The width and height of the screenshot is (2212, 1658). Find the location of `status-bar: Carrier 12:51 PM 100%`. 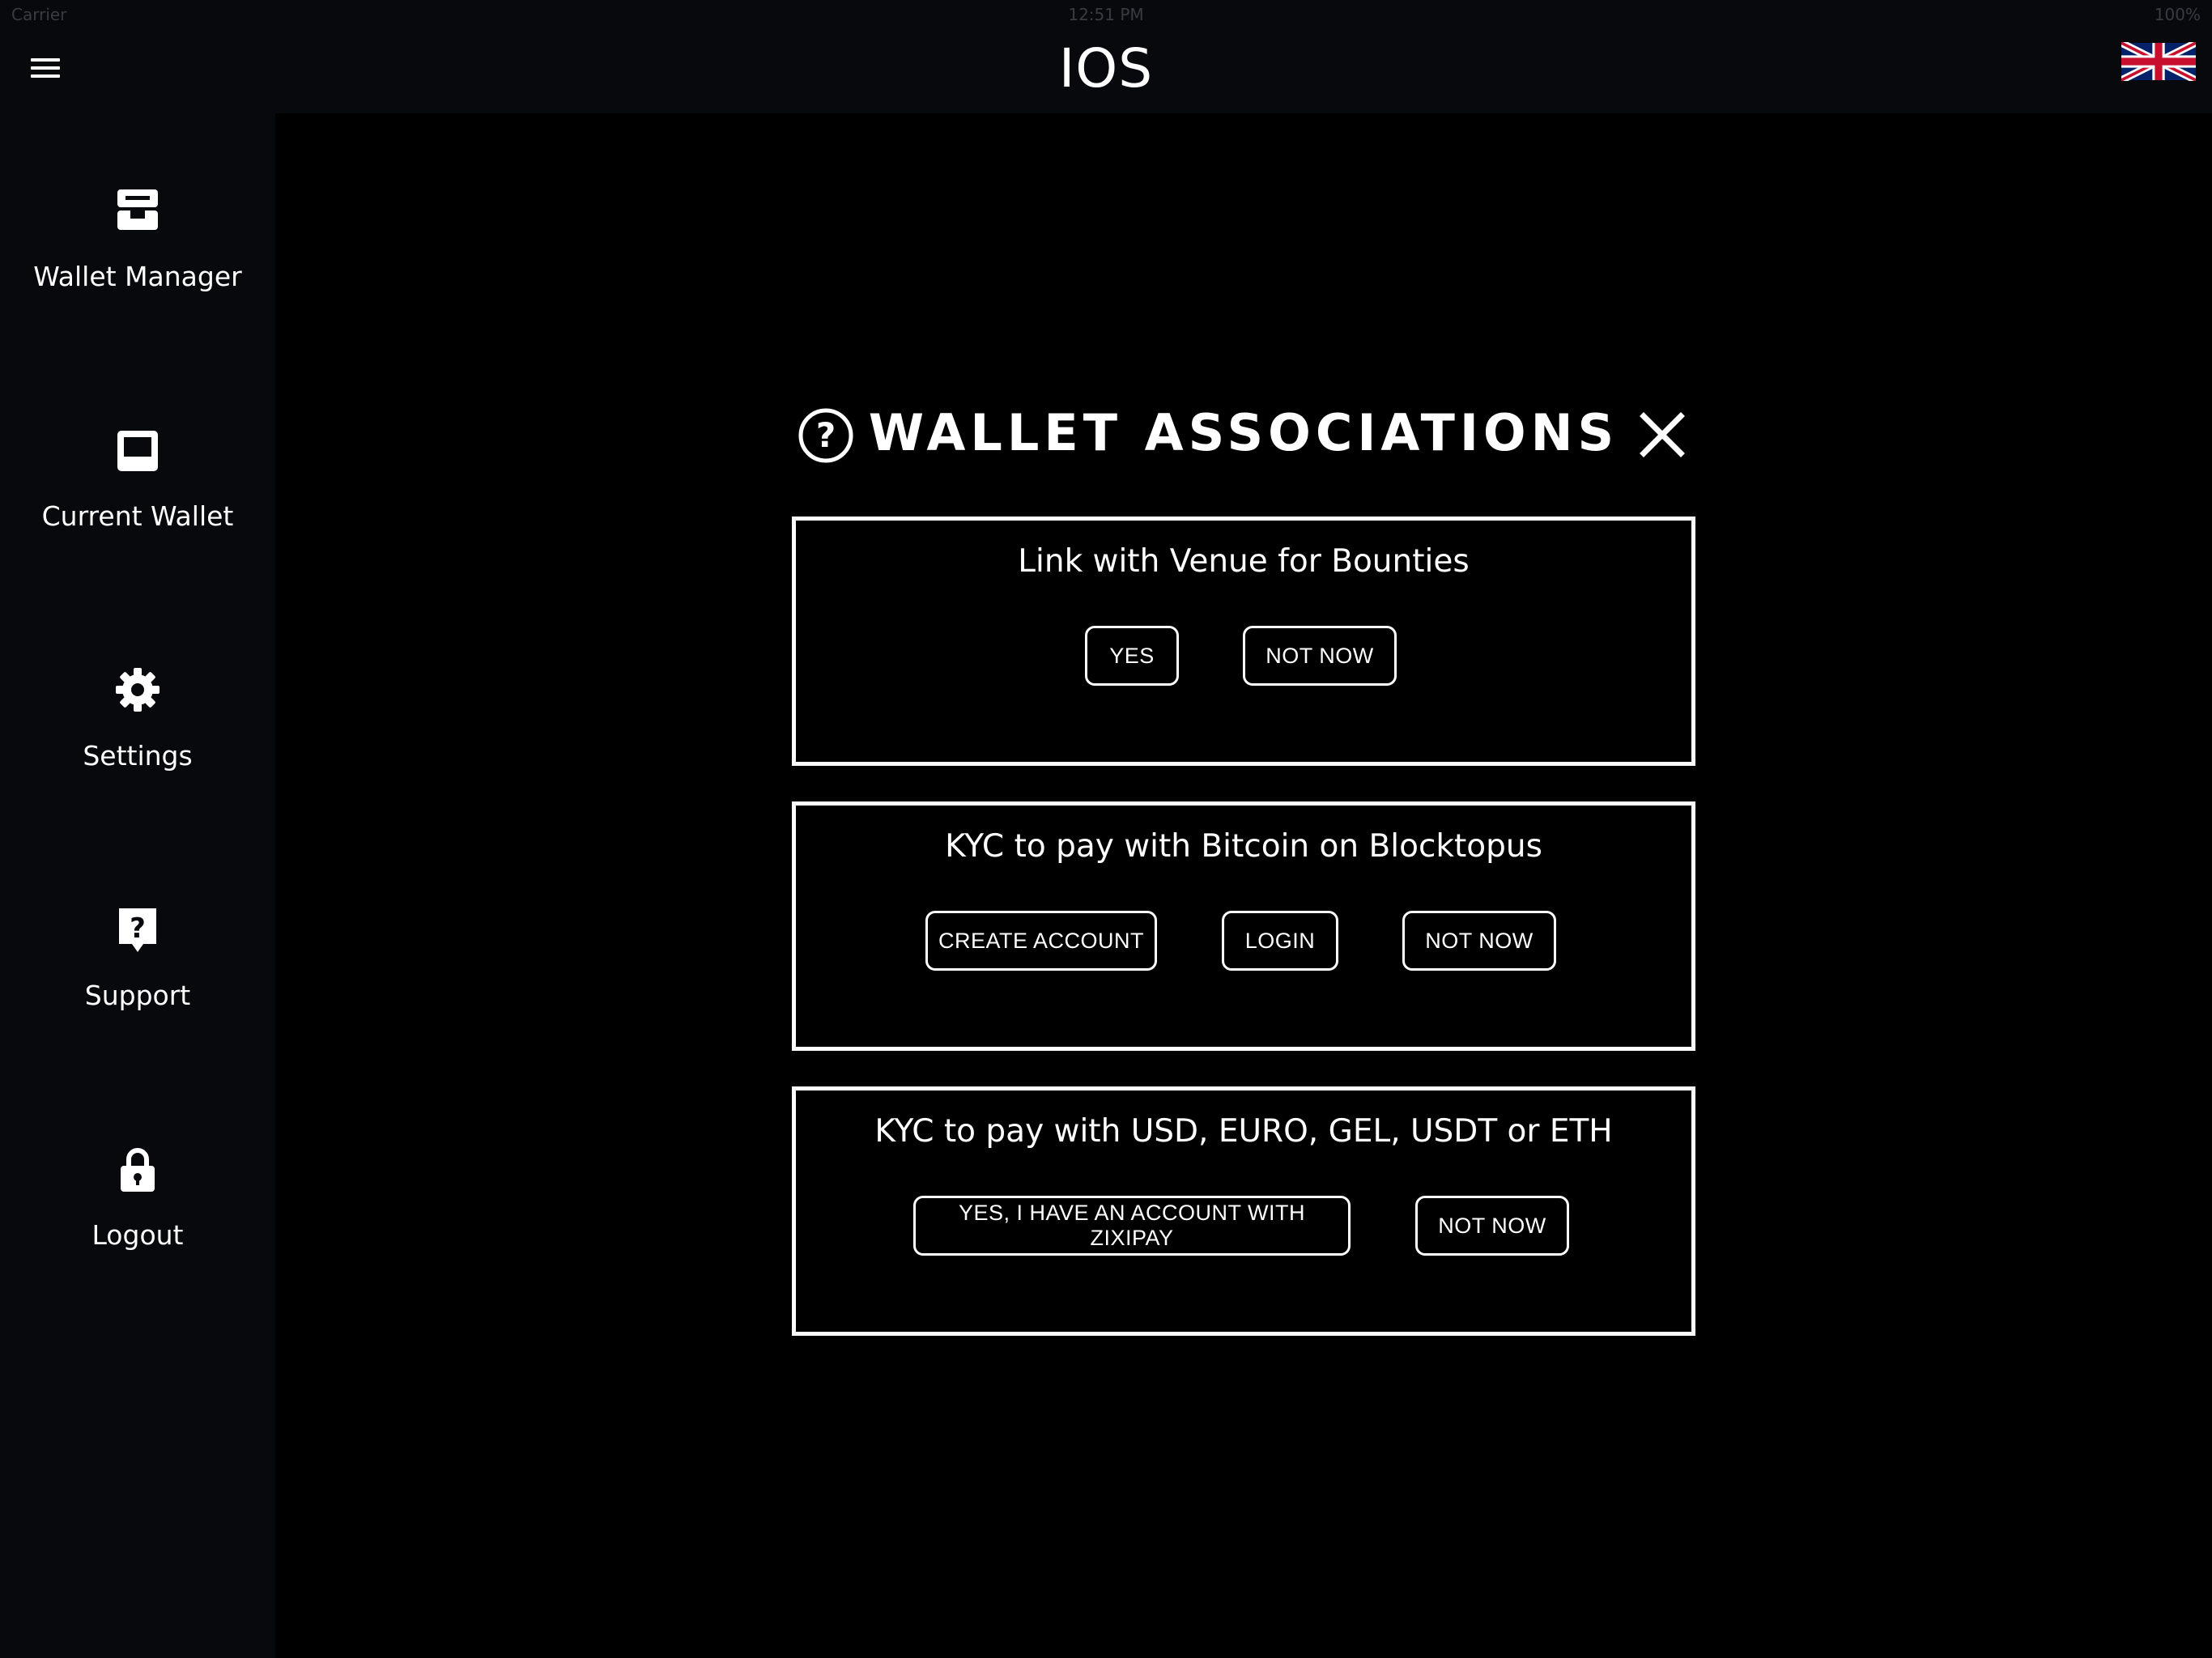

status-bar: Carrier 12:51 PM 100% is located at coordinates (1106, 14).